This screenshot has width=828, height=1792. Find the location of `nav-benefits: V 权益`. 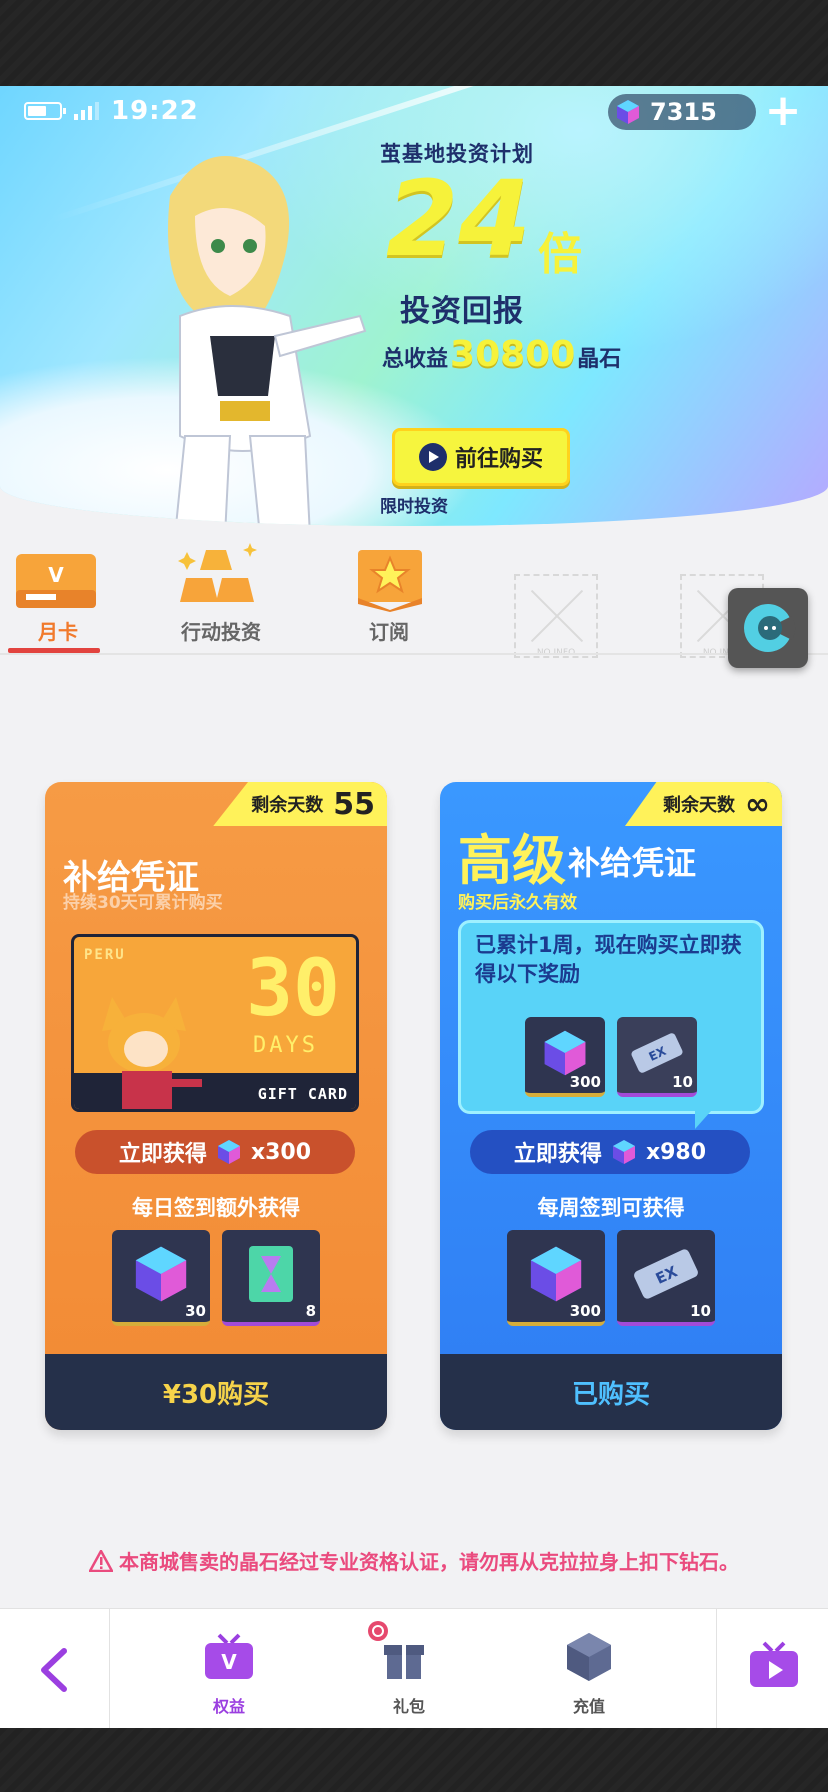

nav-benefits: V 权益 is located at coordinates (229, 1672).